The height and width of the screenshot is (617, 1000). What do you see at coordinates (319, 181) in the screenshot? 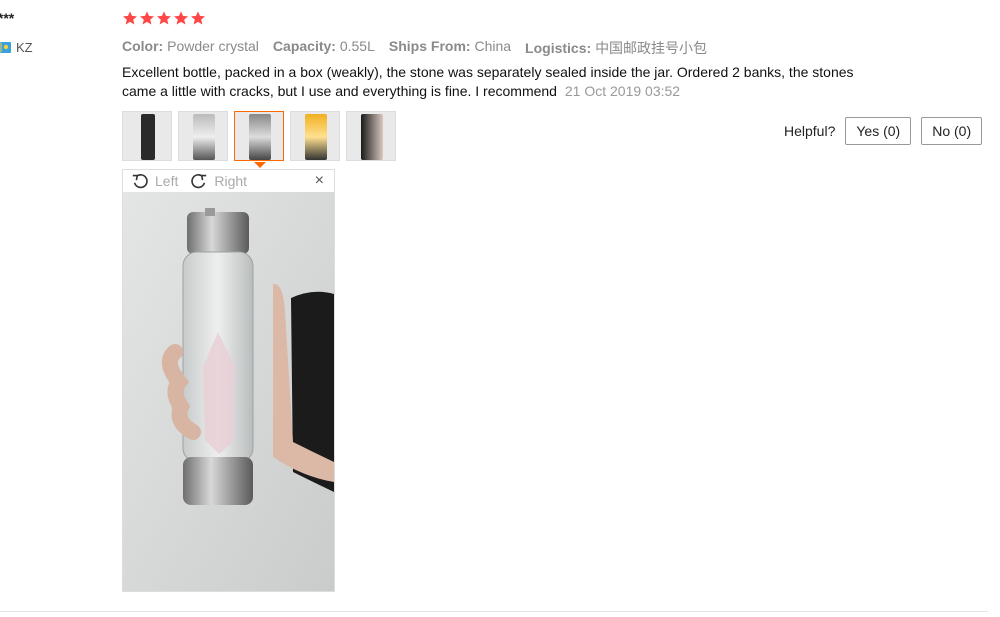
I see `close-icon: ×` at bounding box center [319, 181].